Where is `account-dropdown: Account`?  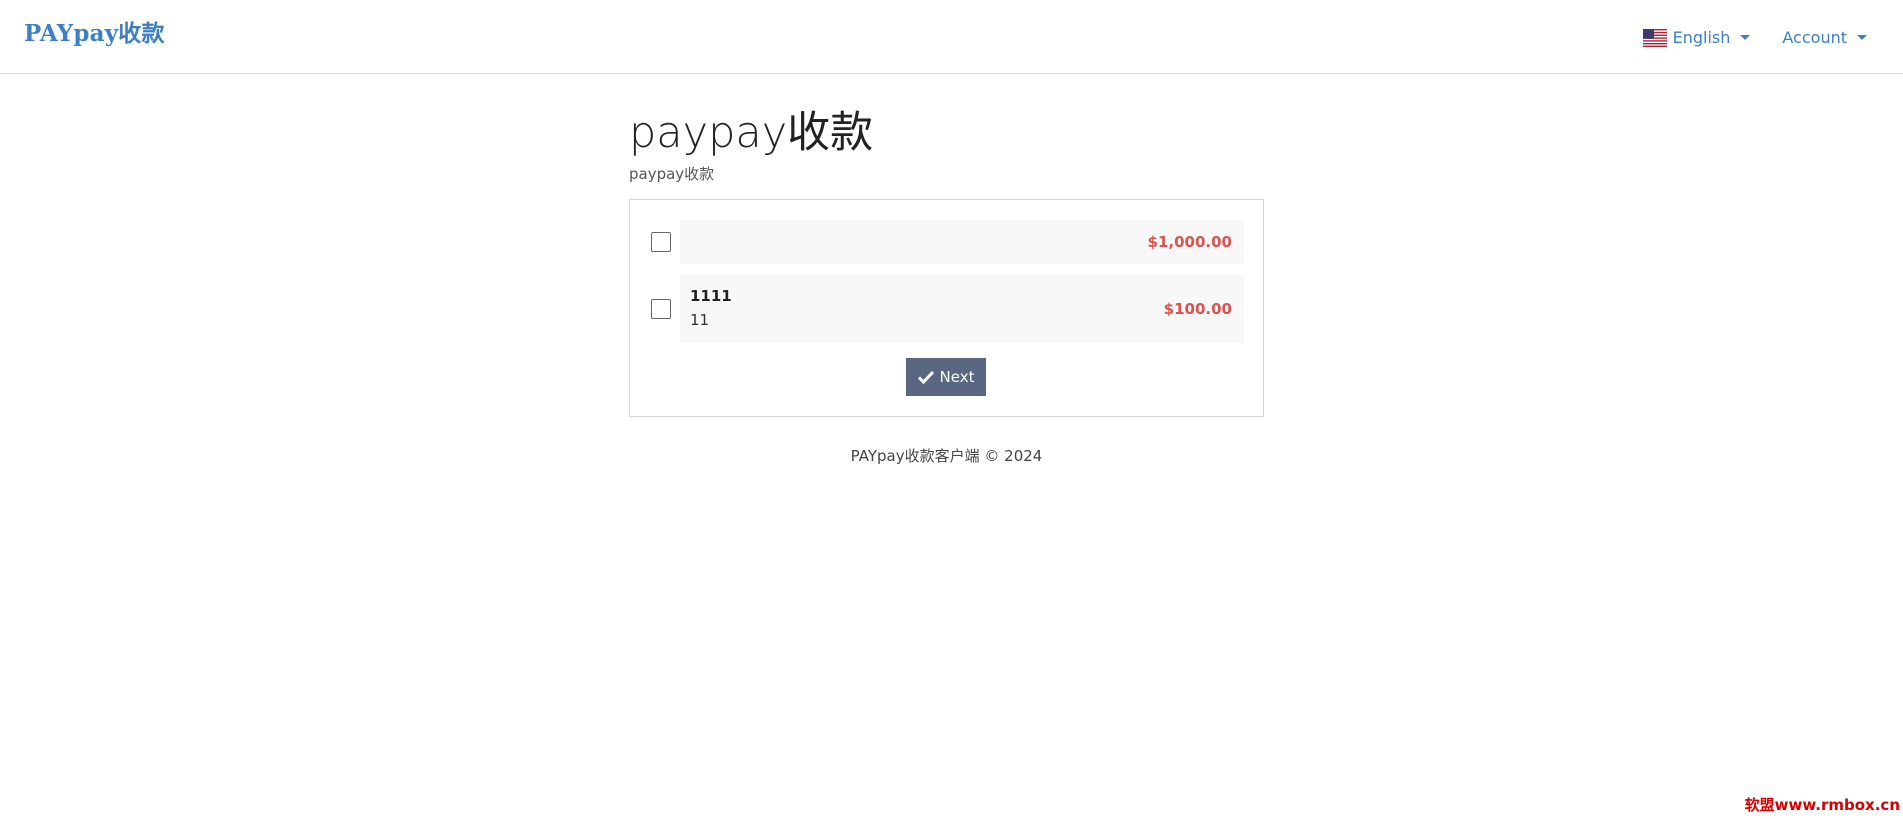 account-dropdown: Account is located at coordinates (1824, 37).